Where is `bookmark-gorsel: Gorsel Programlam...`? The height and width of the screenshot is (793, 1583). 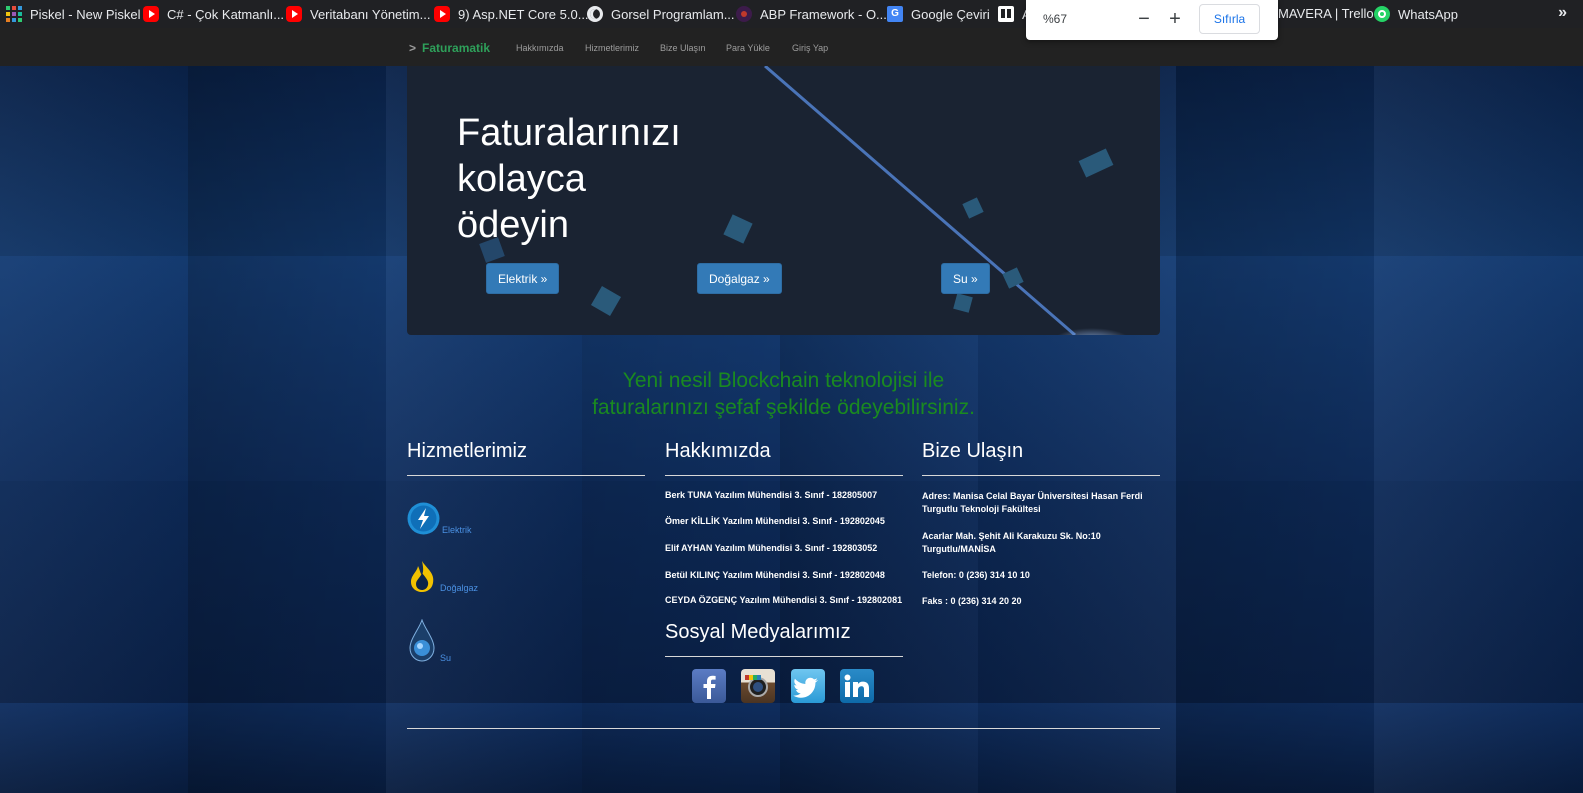 bookmark-gorsel: Gorsel Programlam... is located at coordinates (661, 14).